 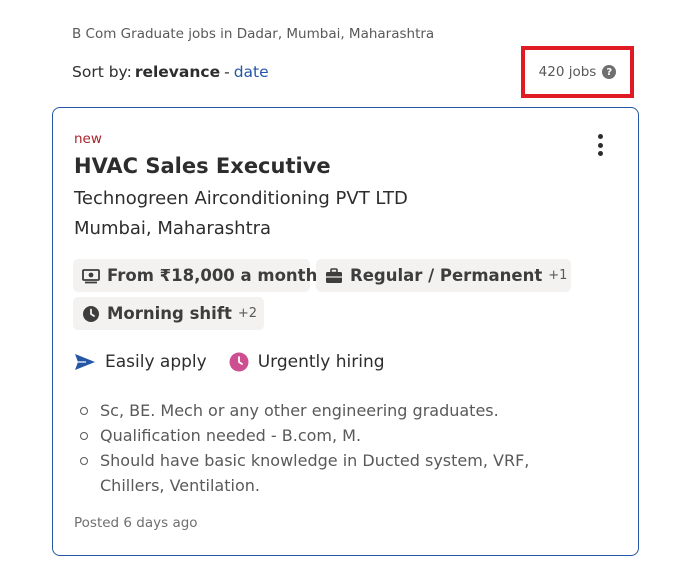 I want to click on sort-bar: Sort by: relevance - date, so click(x=170, y=72).